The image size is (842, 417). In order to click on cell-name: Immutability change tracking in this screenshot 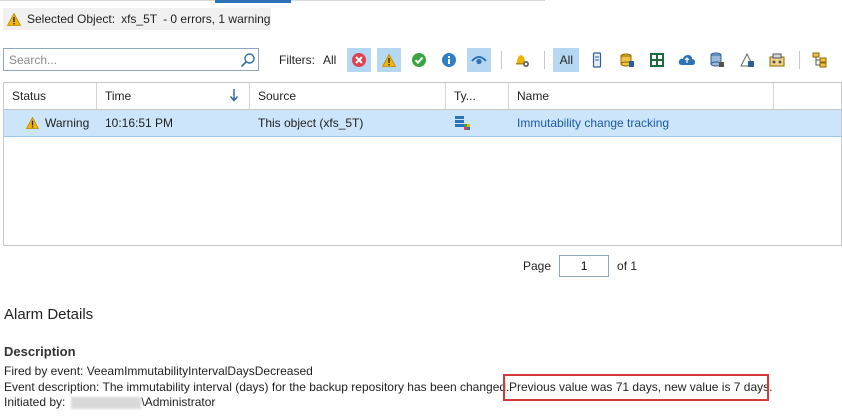, I will do `click(593, 123)`.